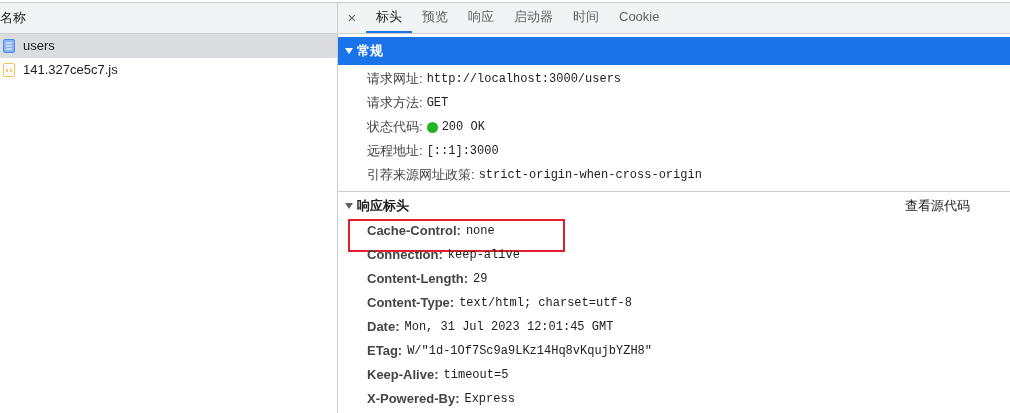 This screenshot has height=413, width=1010. I want to click on header-value: Mon, 31 Jul 2023 12:01:45 GMT, so click(509, 327).